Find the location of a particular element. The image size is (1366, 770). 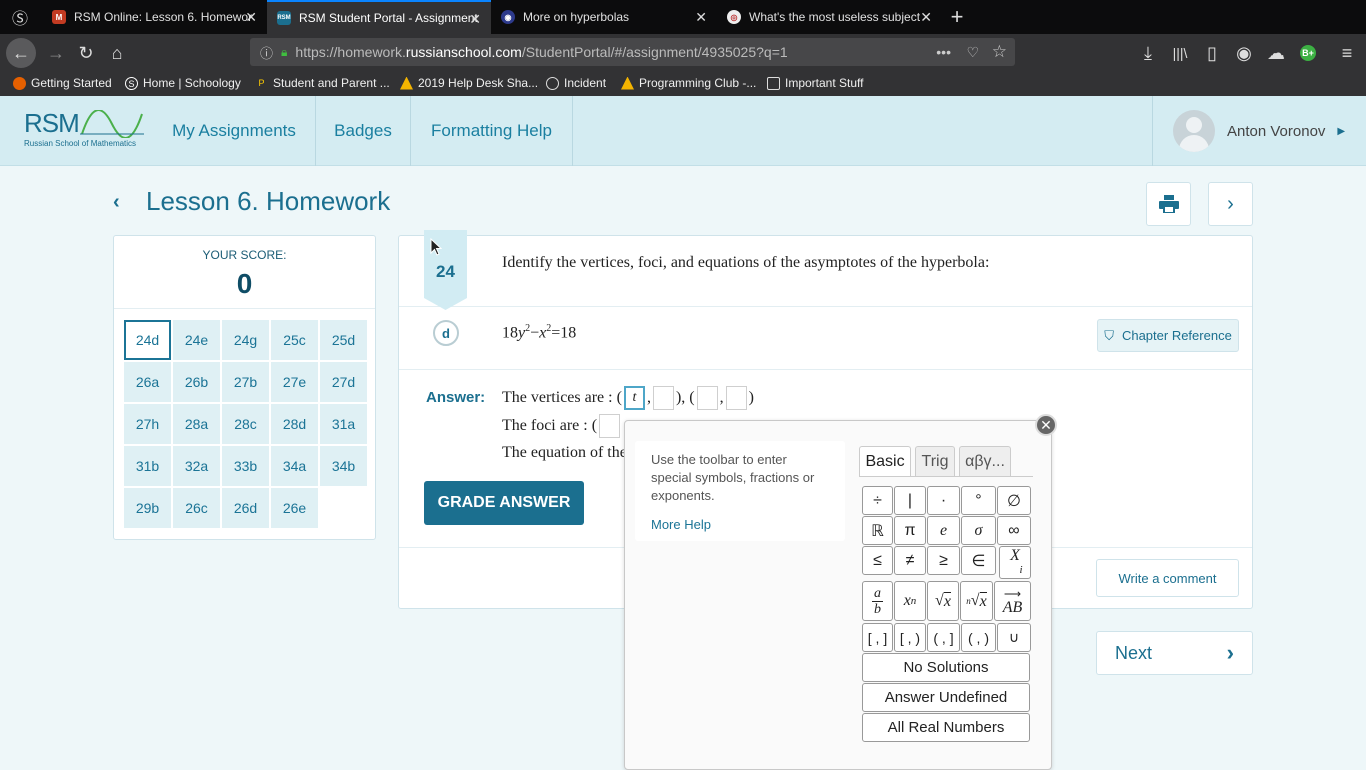

open-interval-key: ( , ) is located at coordinates (978, 637).